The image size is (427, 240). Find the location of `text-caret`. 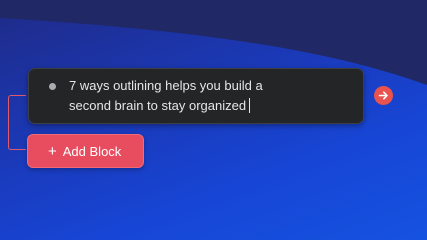

text-caret is located at coordinates (250, 105).